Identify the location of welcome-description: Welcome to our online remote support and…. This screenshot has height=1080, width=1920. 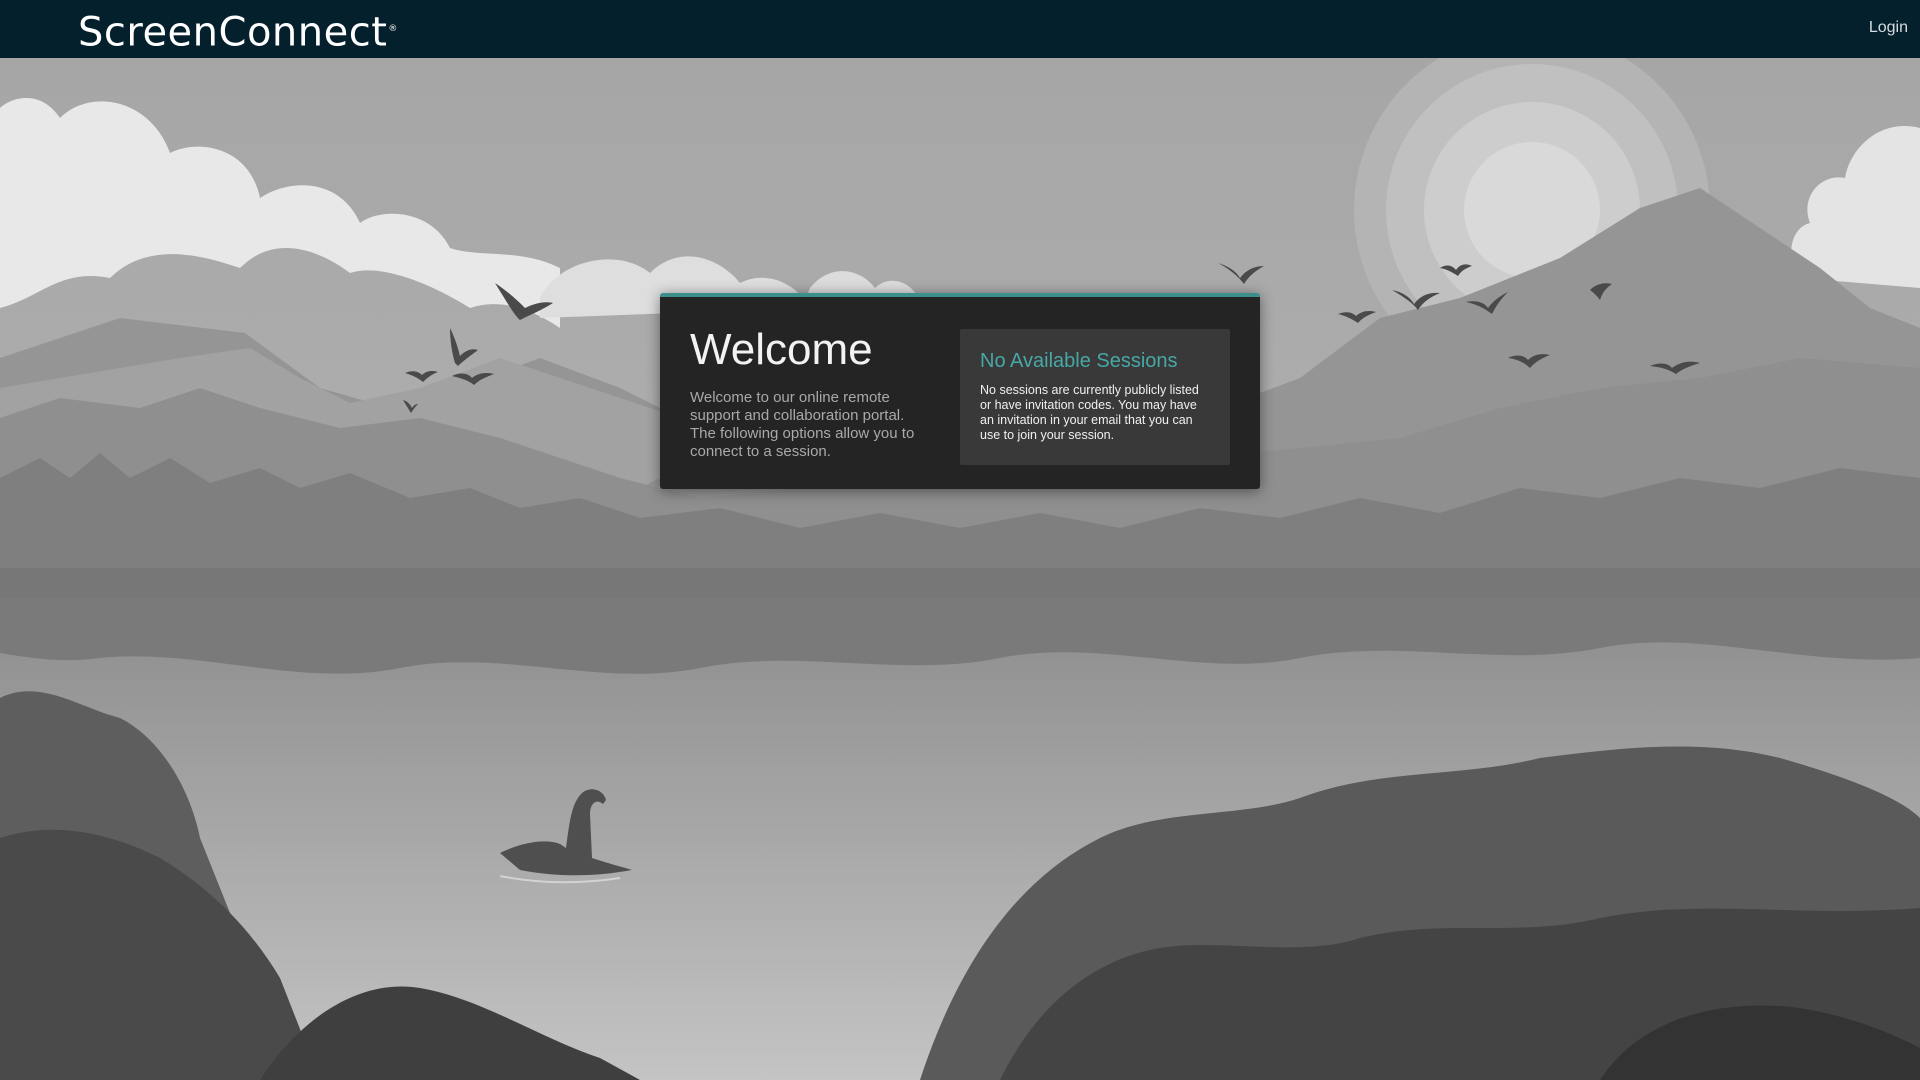
(802, 424).